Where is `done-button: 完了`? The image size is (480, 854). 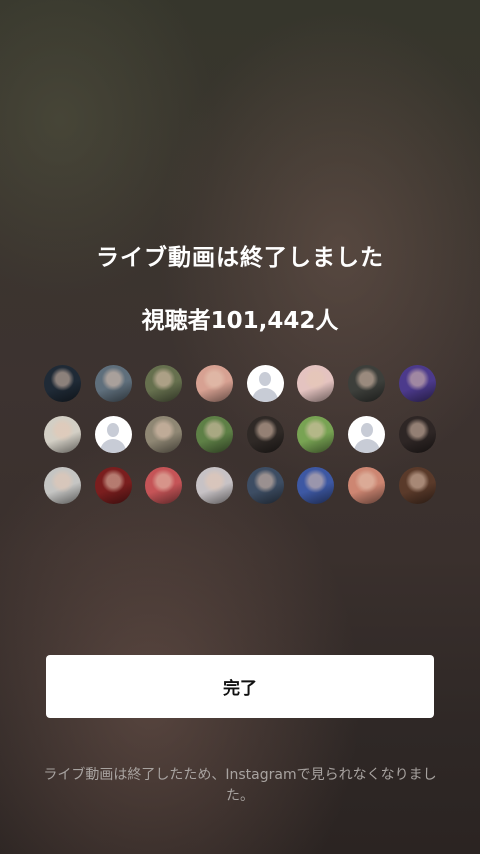 done-button: 完了 is located at coordinates (240, 686).